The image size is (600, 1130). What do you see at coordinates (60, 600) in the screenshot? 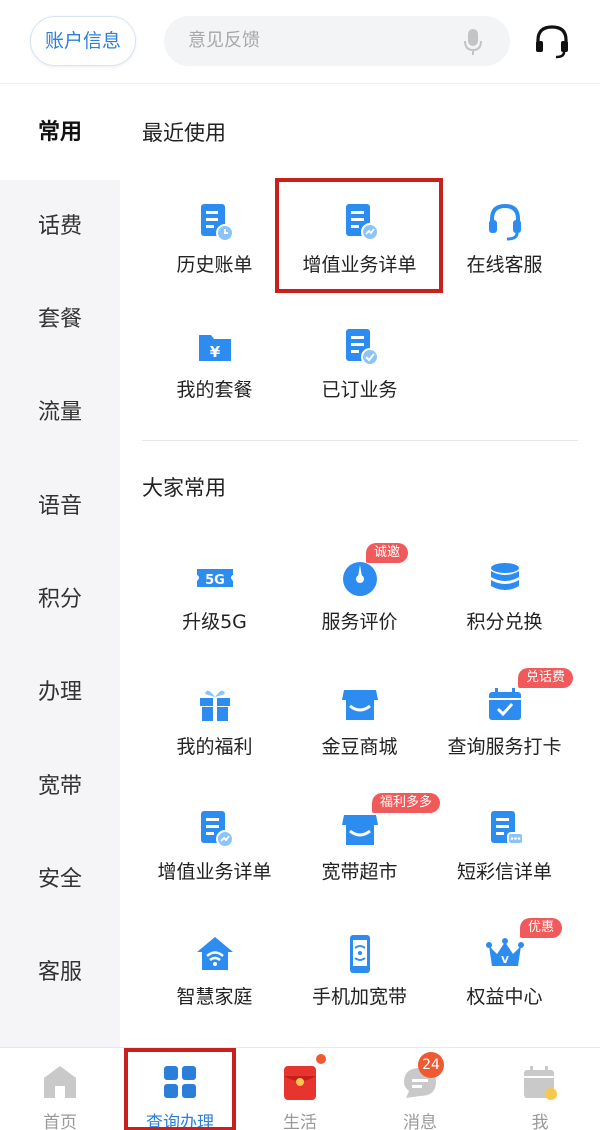
I see `sidebar-item-points: 积分` at bounding box center [60, 600].